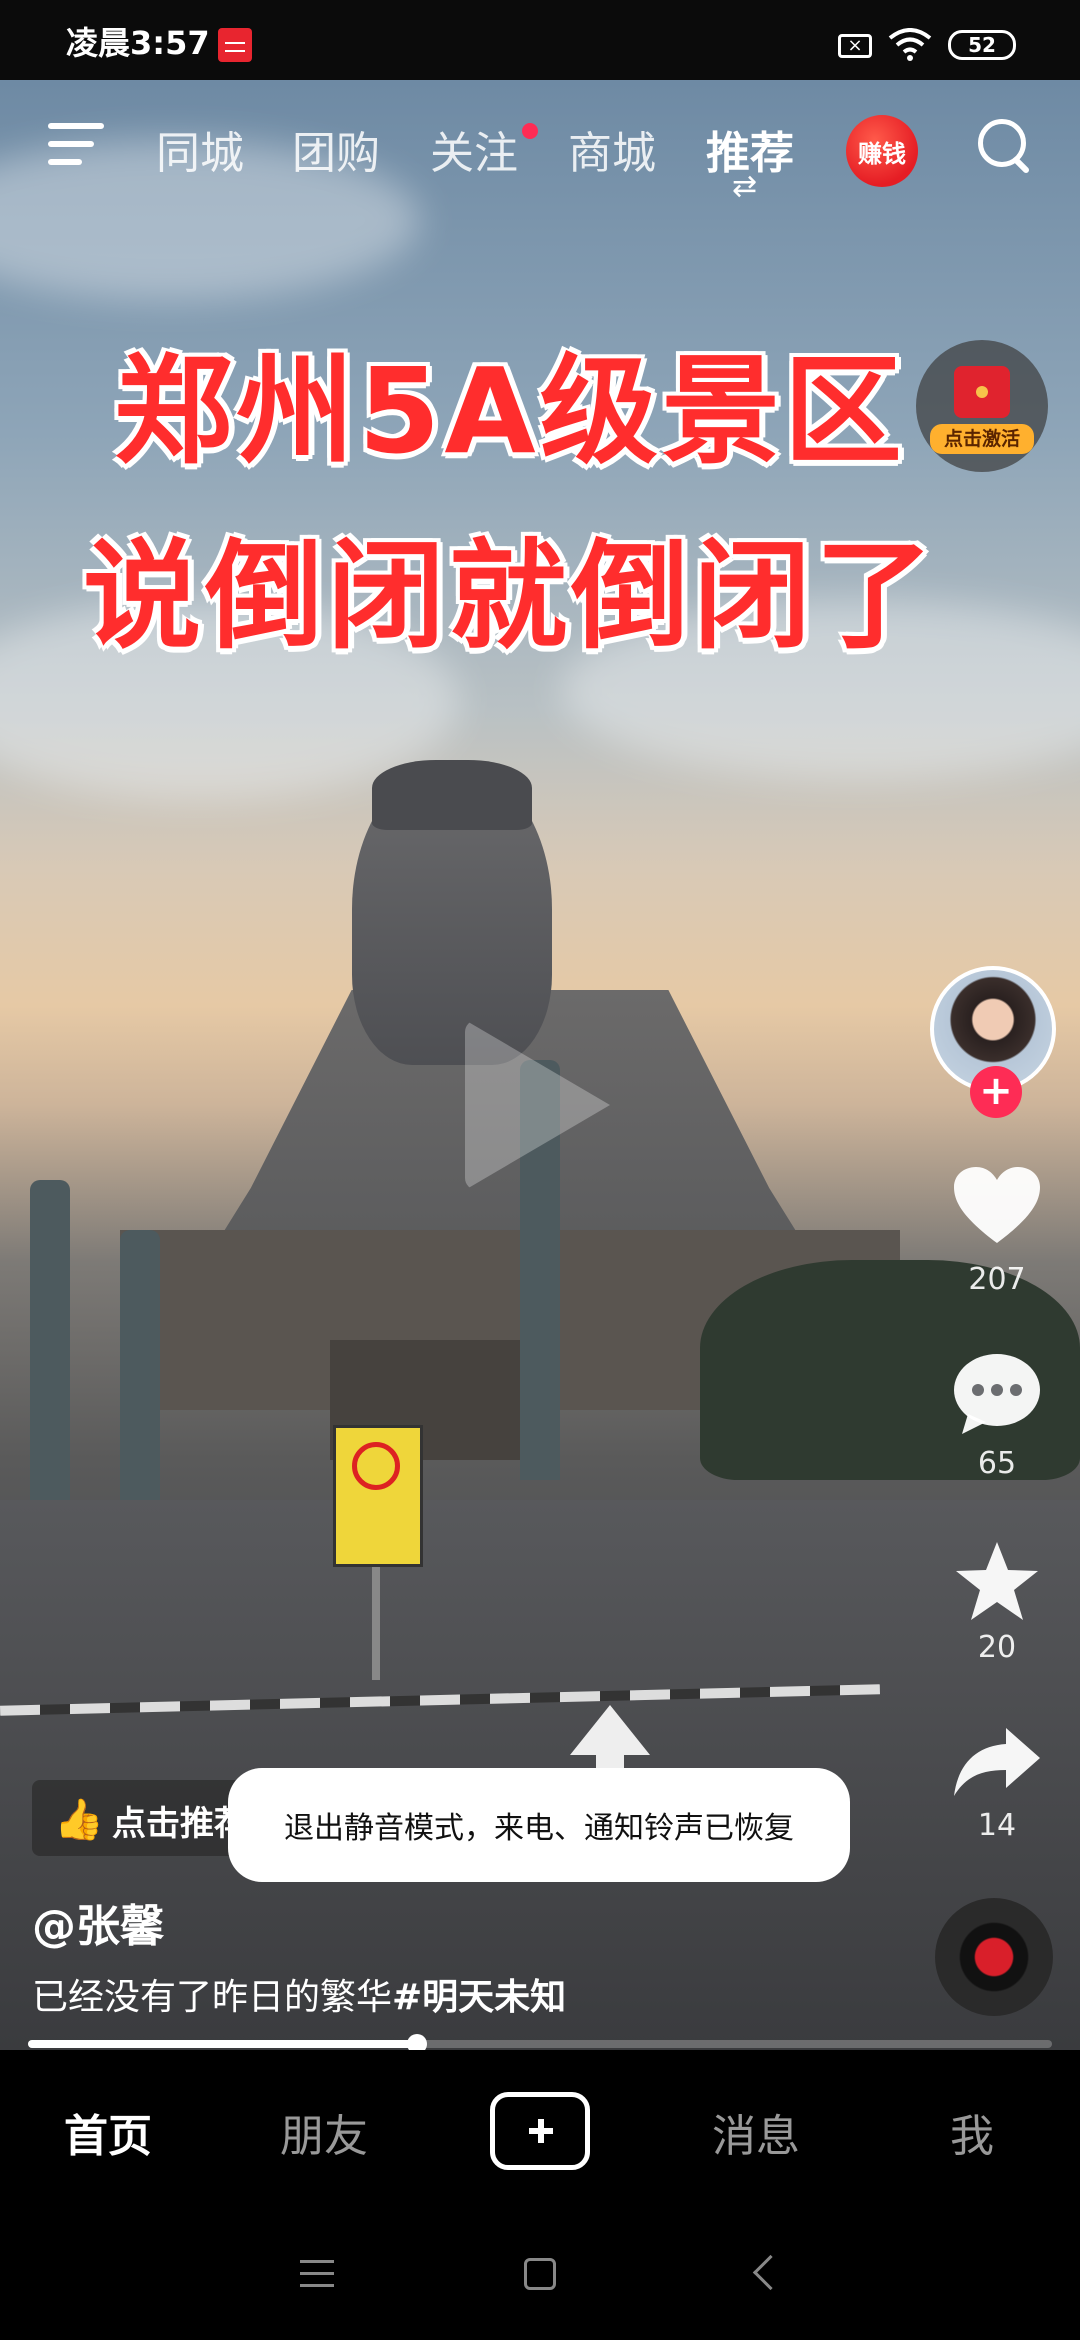 The width and height of the screenshot is (1080, 2340). What do you see at coordinates (996, 1092) in the screenshot?
I see `follow-plus-icon: +` at bounding box center [996, 1092].